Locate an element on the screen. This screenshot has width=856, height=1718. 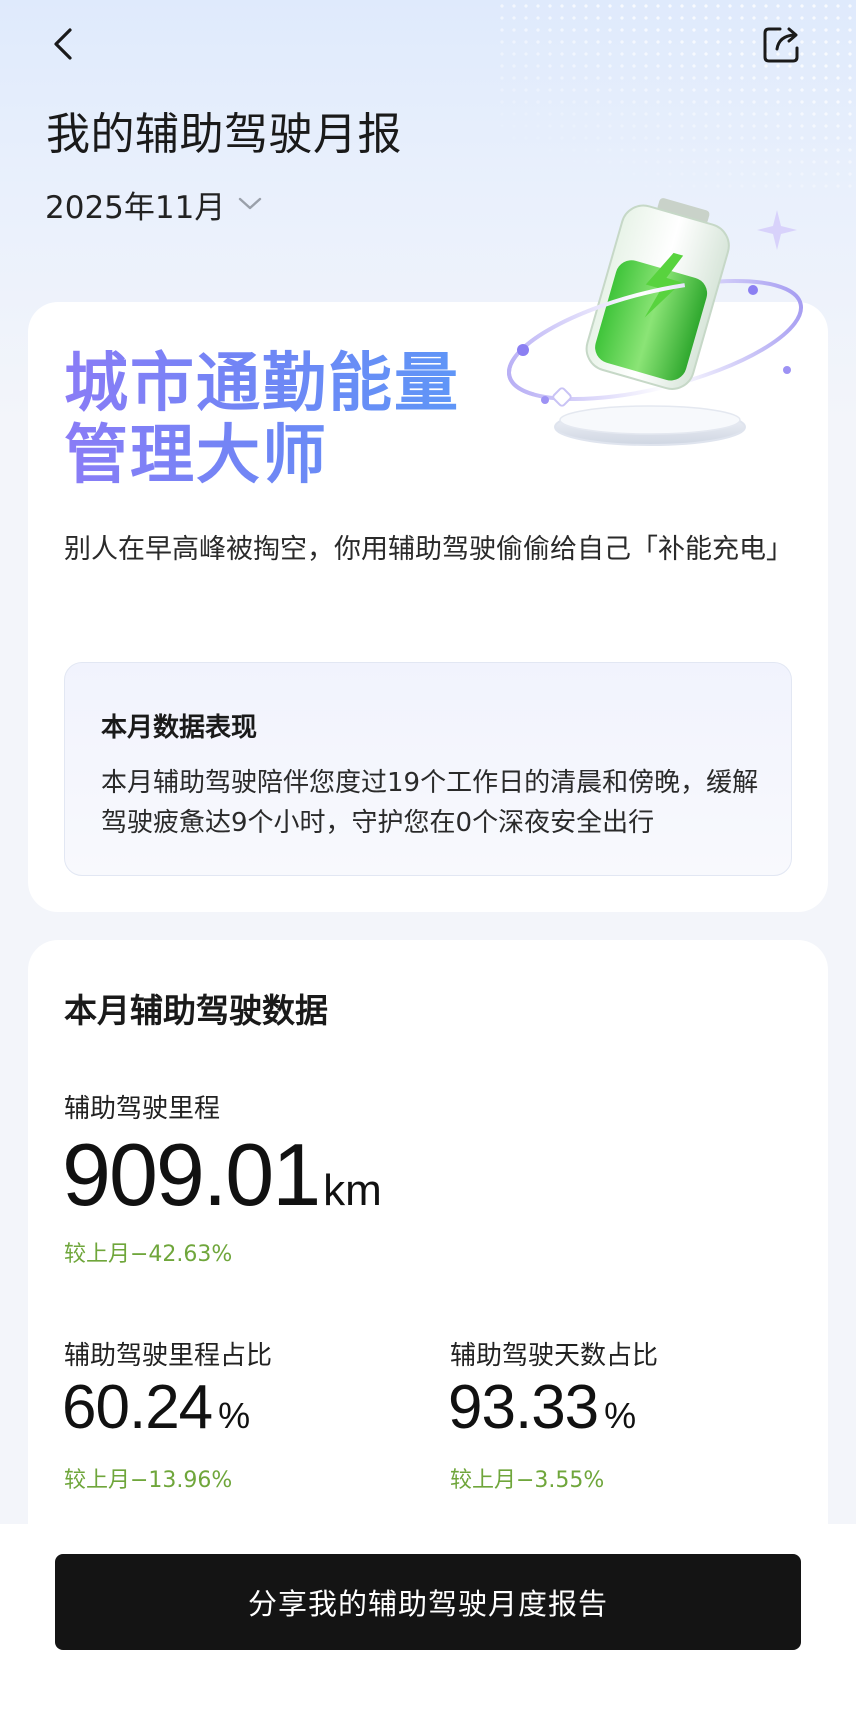
page-title: 我的辅助驾驶月报 is located at coordinates (224, 134).